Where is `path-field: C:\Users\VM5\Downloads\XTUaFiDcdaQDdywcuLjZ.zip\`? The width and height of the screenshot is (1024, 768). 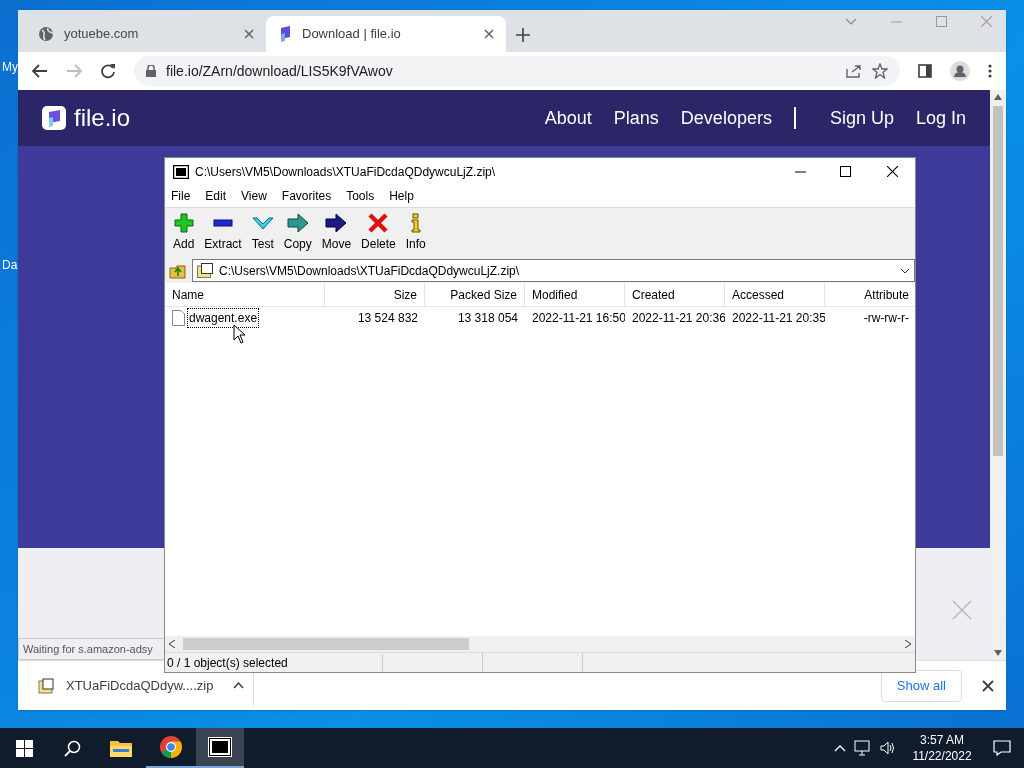
path-field: C:\Users\VM5\Downloads\XTUaFiDcdaQDdywcuLjZ.zip\ is located at coordinates (553, 270).